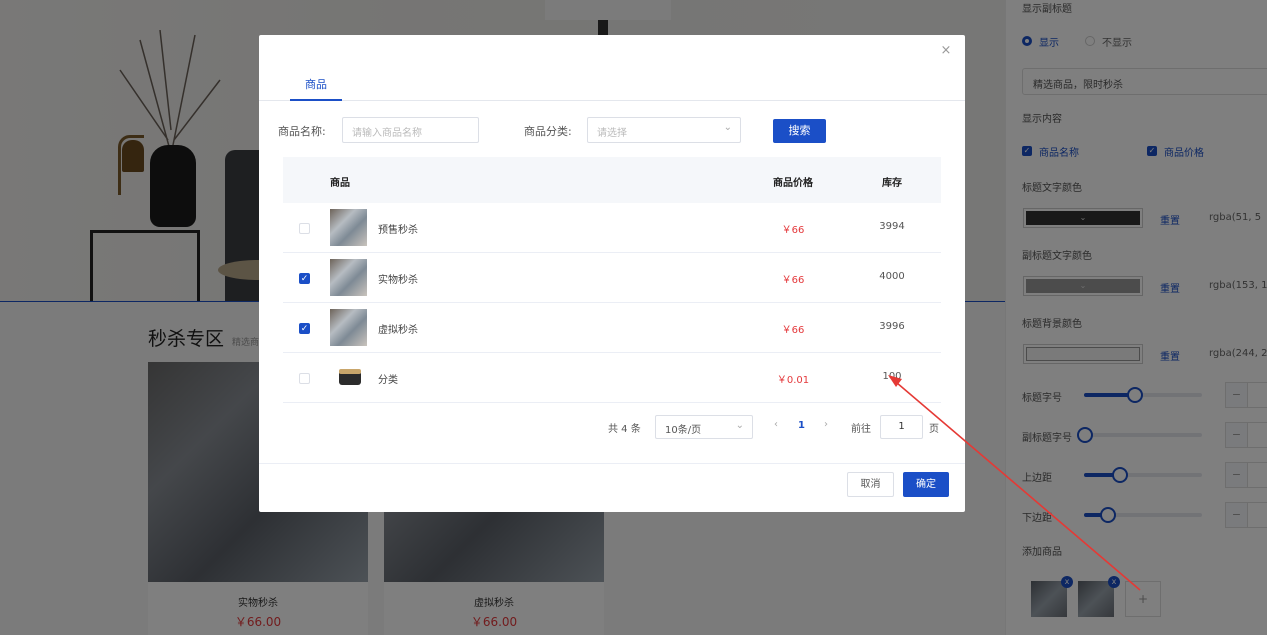 This screenshot has height=635, width=1267. I want to click on row-stock: 3996, so click(892, 326).